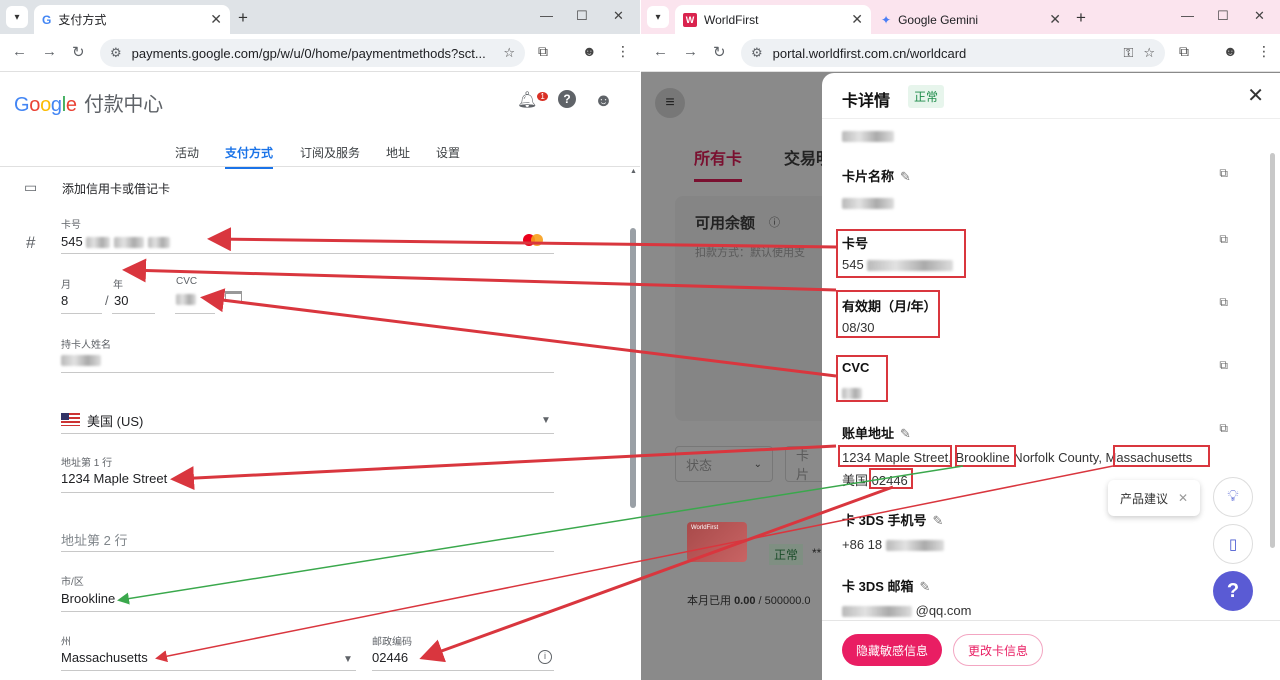 The width and height of the screenshot is (1280, 680). I want to click on redacted-cvc, so click(186, 300).